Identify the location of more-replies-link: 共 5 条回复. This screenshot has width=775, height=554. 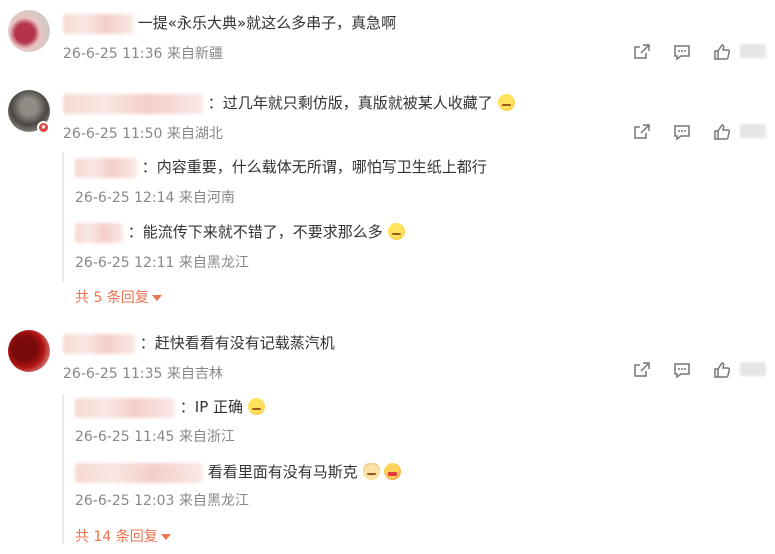
(118, 297).